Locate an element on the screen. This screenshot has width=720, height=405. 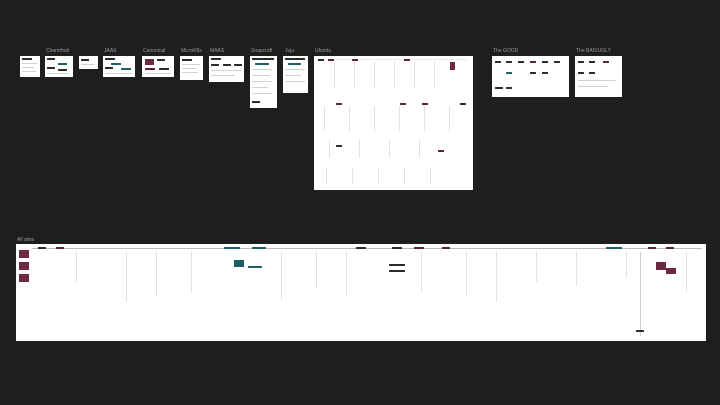
frame-canonical is located at coordinates (158, 66).